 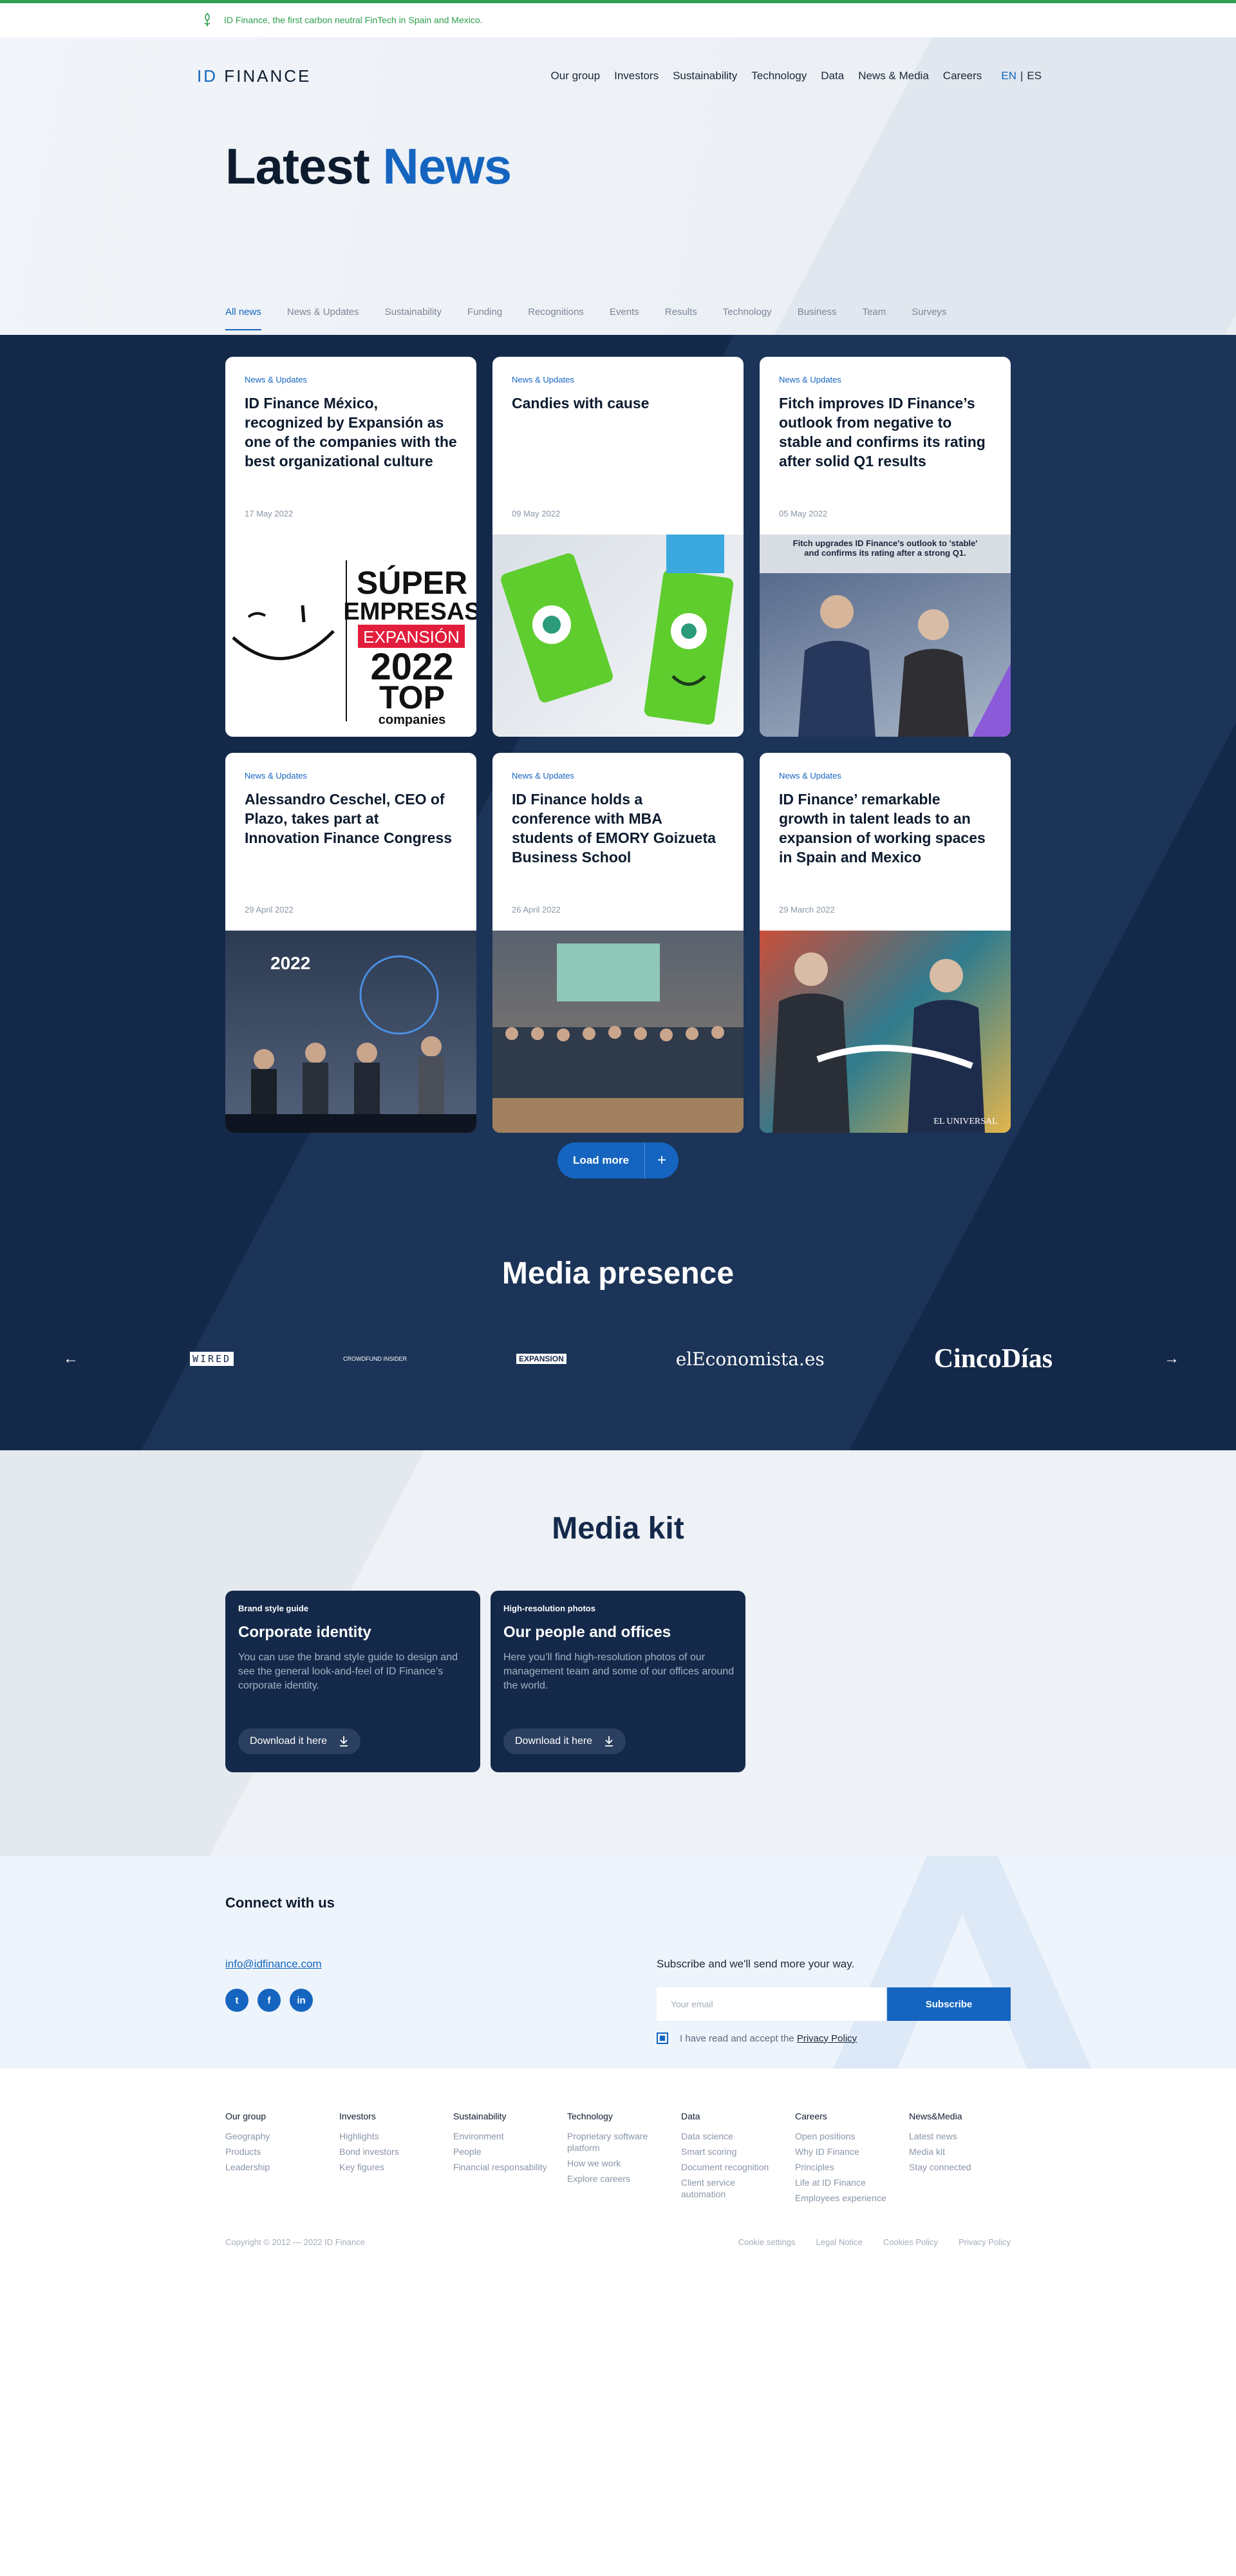 I want to click on tab-surveys: Surveys, so click(x=929, y=318).